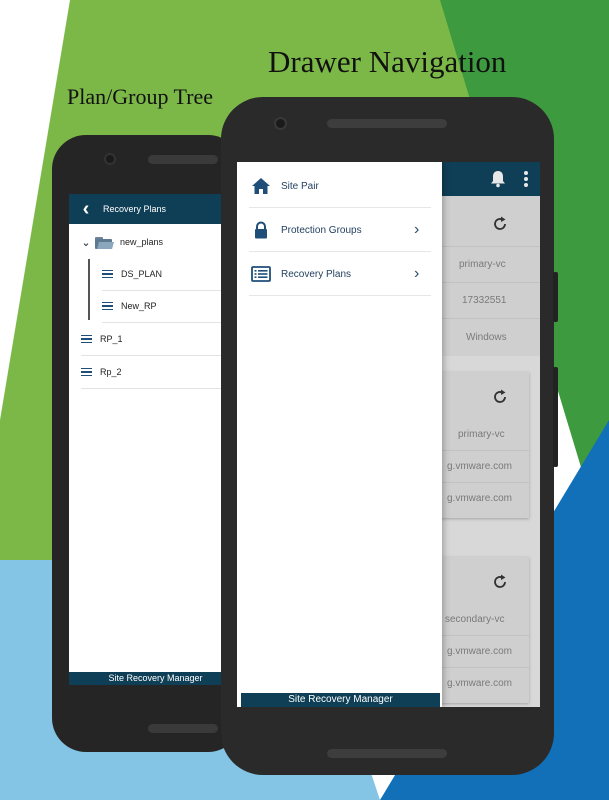 Image resolution: width=609 pixels, height=800 pixels. I want to click on plan-name: New_RP, so click(139, 306).